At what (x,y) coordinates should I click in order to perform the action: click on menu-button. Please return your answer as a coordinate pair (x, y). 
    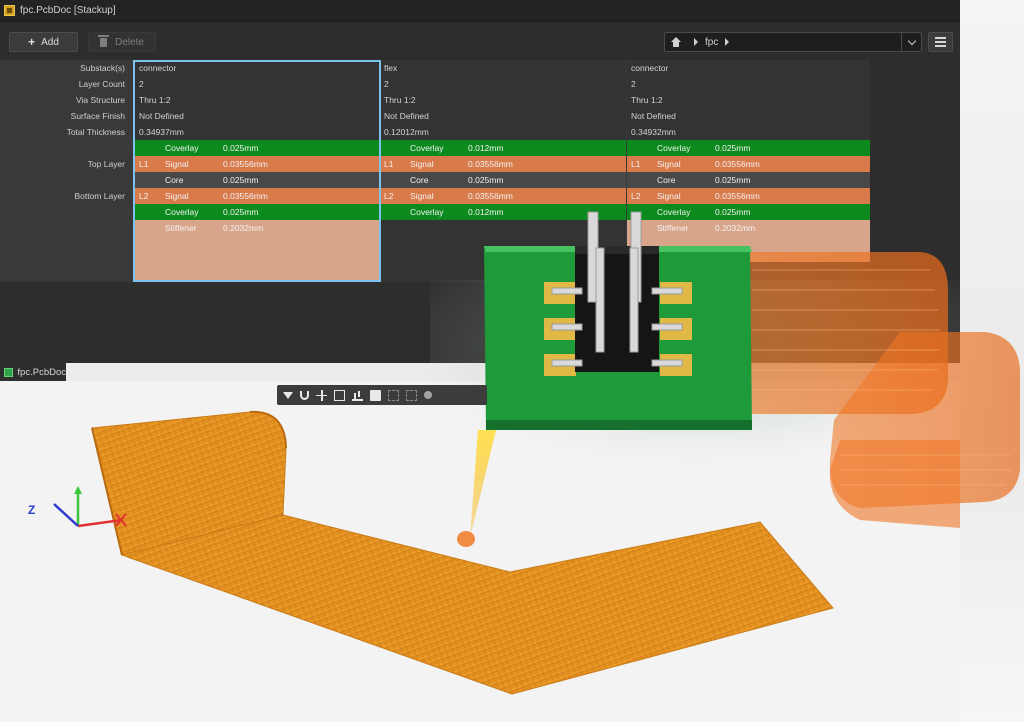
    Looking at the image, I should click on (940, 42).